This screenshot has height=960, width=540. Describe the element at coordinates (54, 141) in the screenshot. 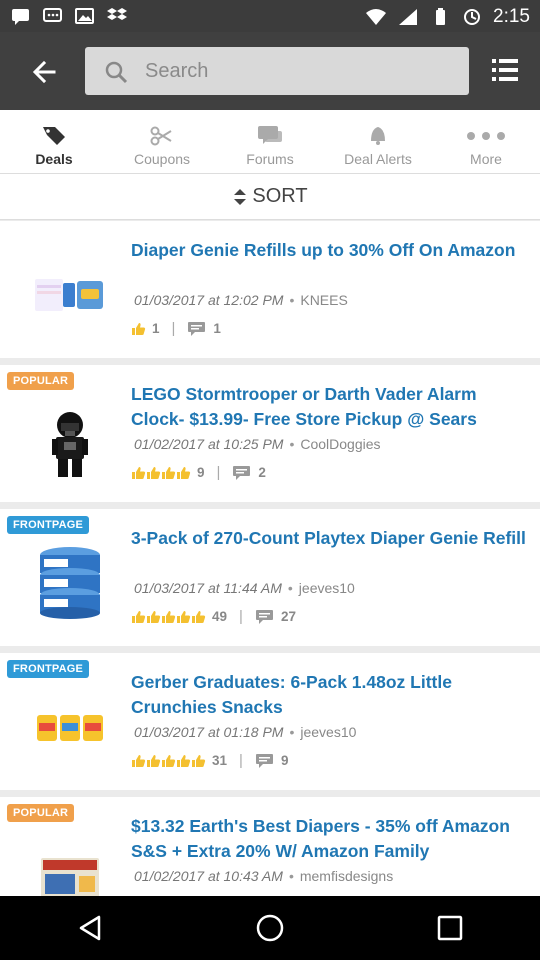

I see `tab-deals: Deals` at that location.